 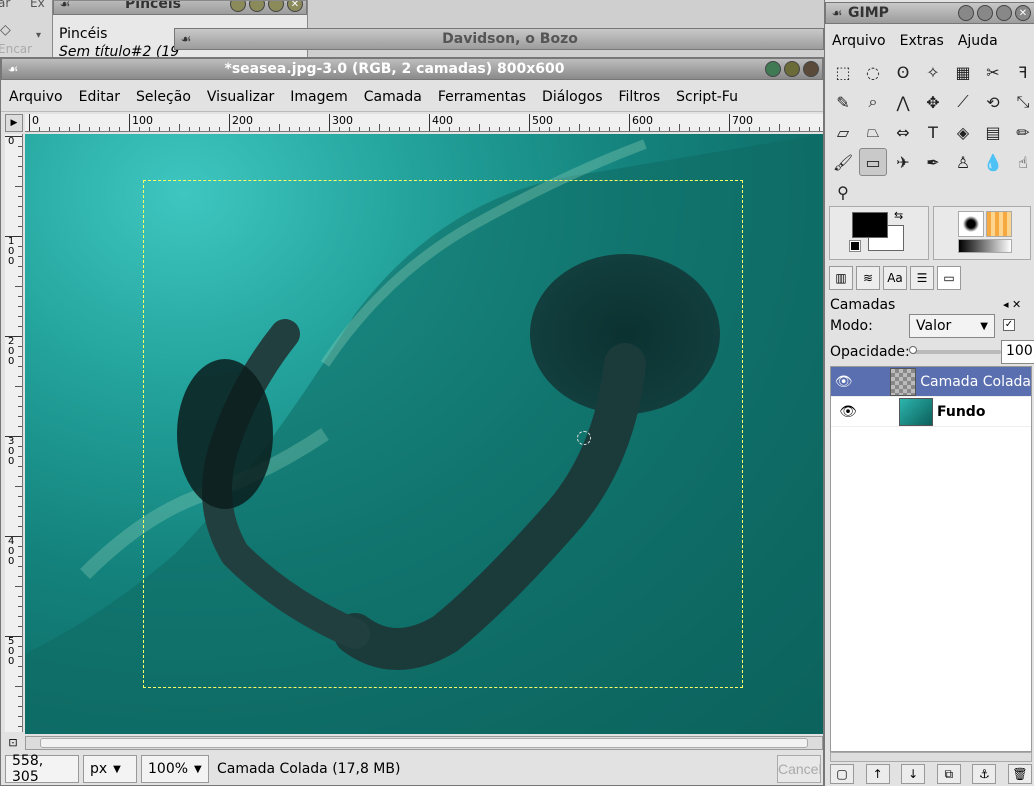 What do you see at coordinates (971, 224) in the screenshot?
I see `brush-preview` at bounding box center [971, 224].